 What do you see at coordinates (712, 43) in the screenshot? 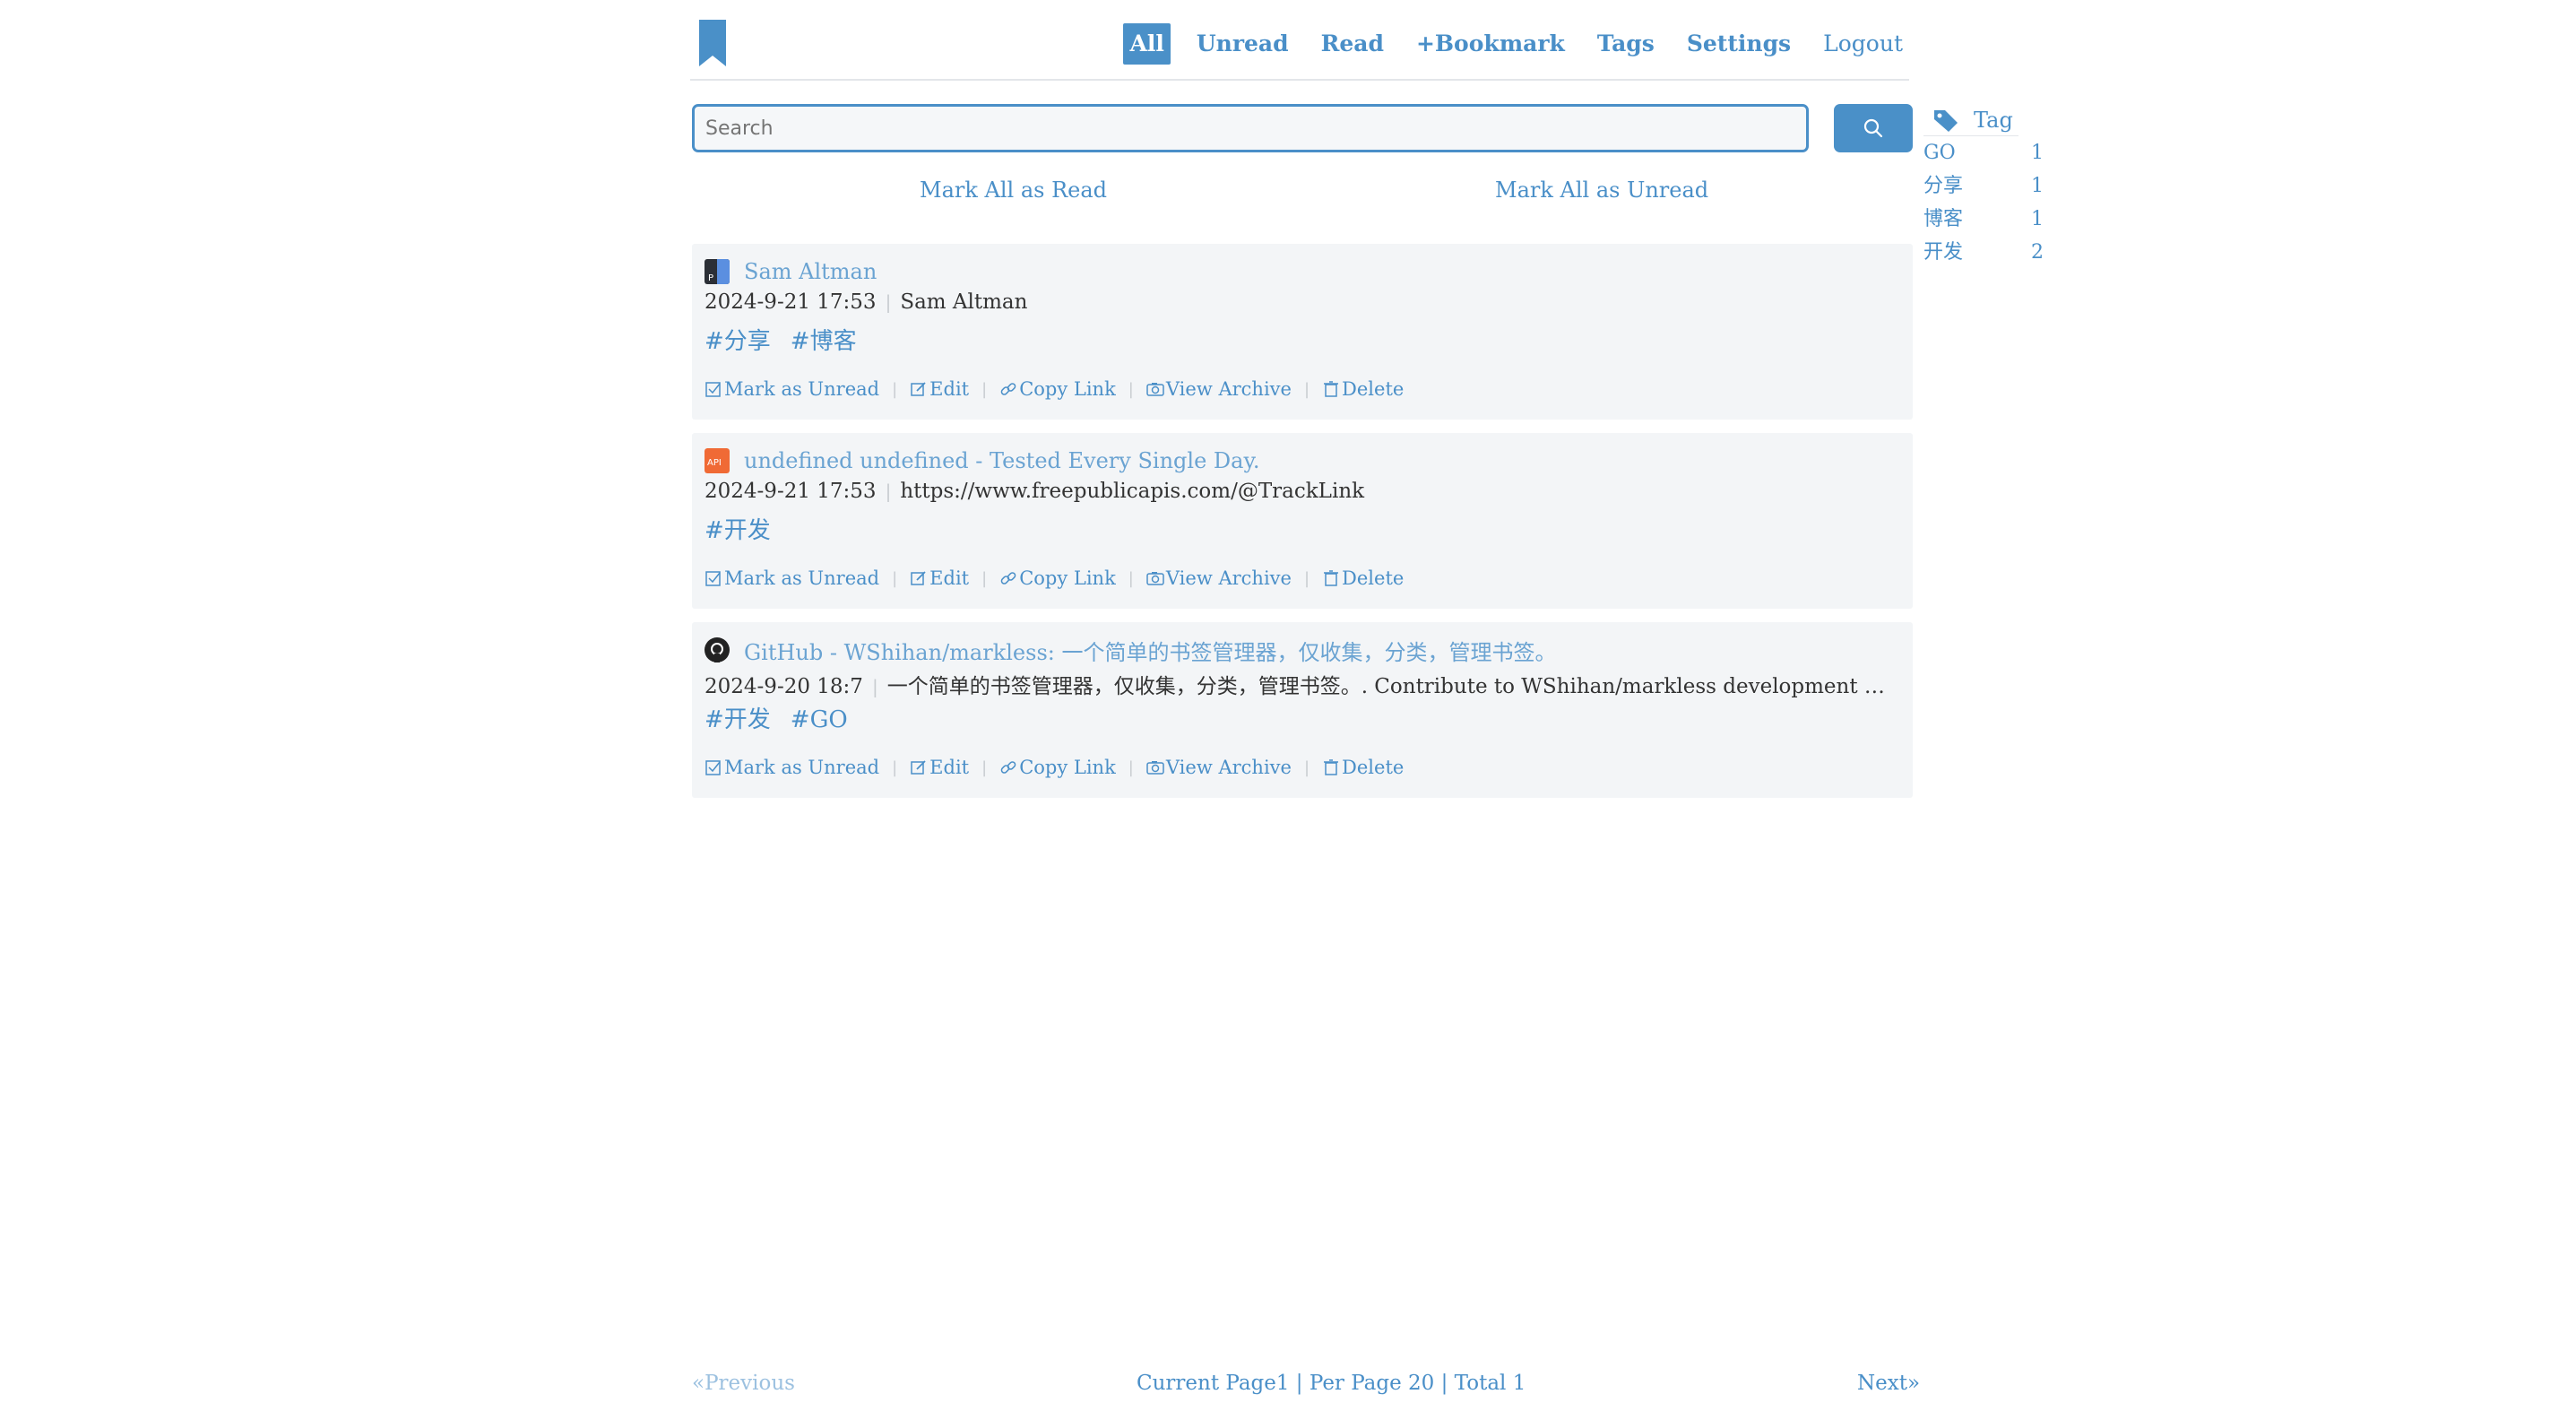
I see `bookmark-logo-icon` at bounding box center [712, 43].